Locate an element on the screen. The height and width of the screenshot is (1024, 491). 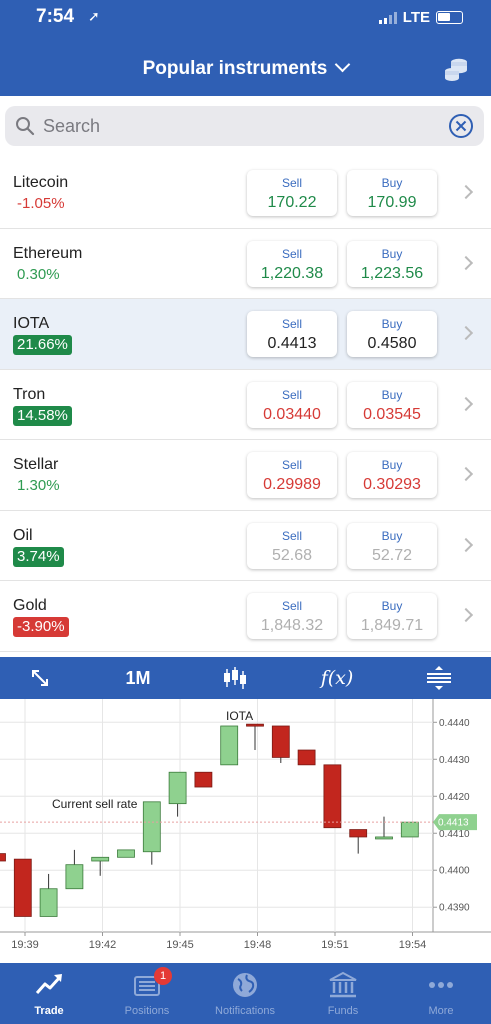
location-arrow-icon: ➚ is located at coordinates (94, 16).